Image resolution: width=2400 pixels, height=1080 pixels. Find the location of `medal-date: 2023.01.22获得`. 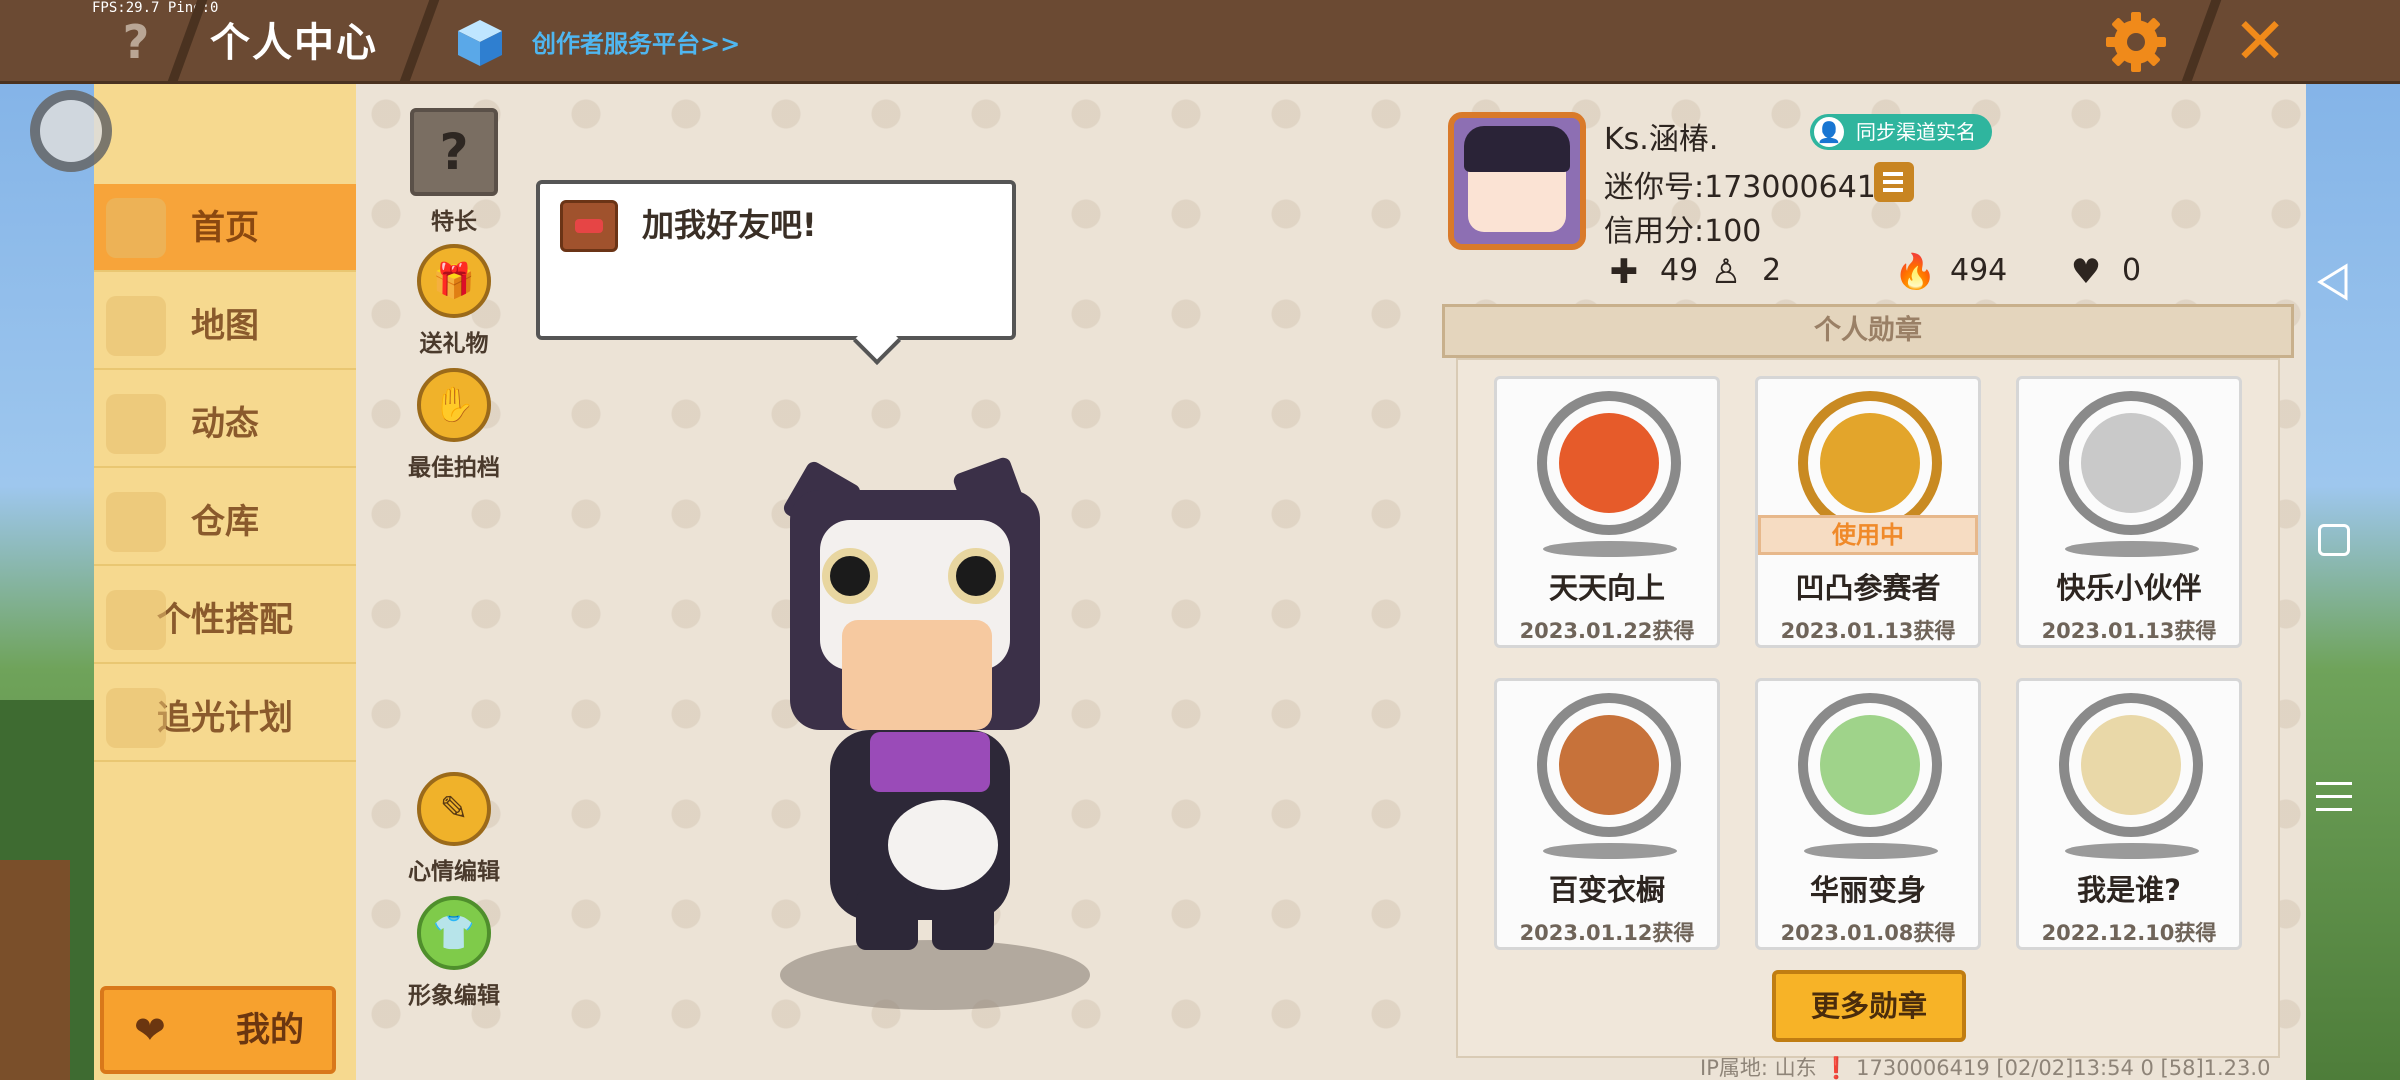

medal-date: 2023.01.22获得 is located at coordinates (1607, 631).